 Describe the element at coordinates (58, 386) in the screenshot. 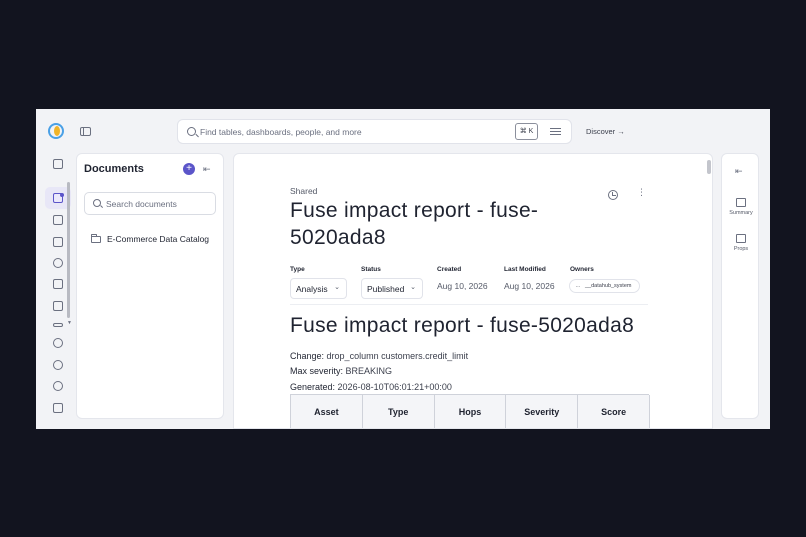

I see `help-icon` at that location.